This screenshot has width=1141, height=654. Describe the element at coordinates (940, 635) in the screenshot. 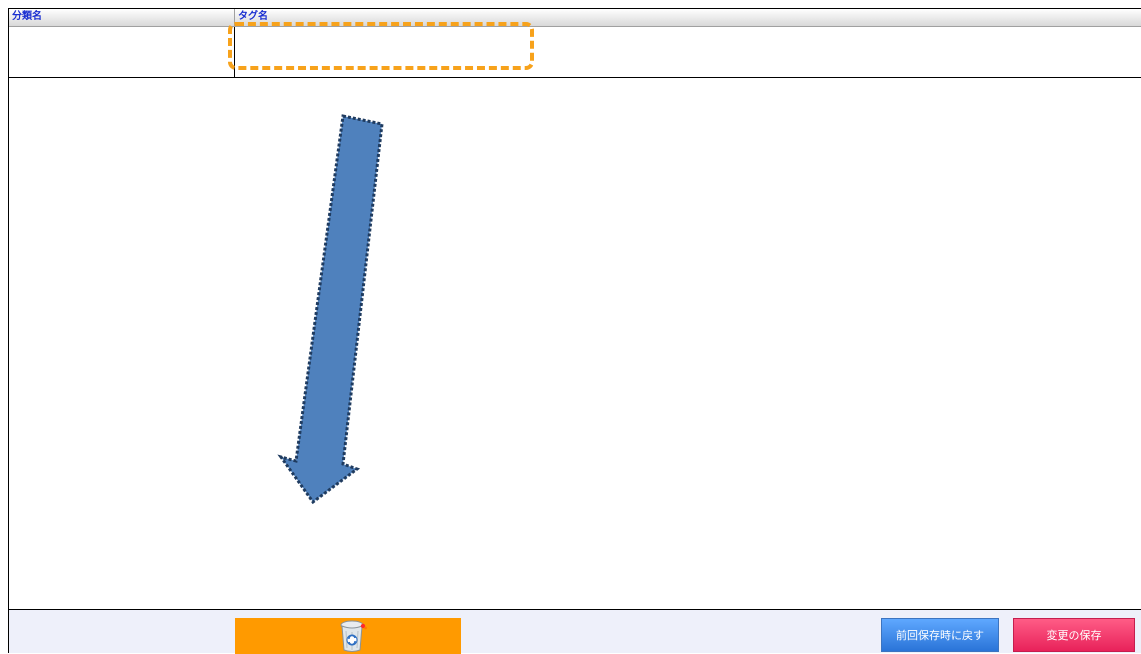

I see `revert-to-last-saved-button: 前回保存時に戻す` at that location.